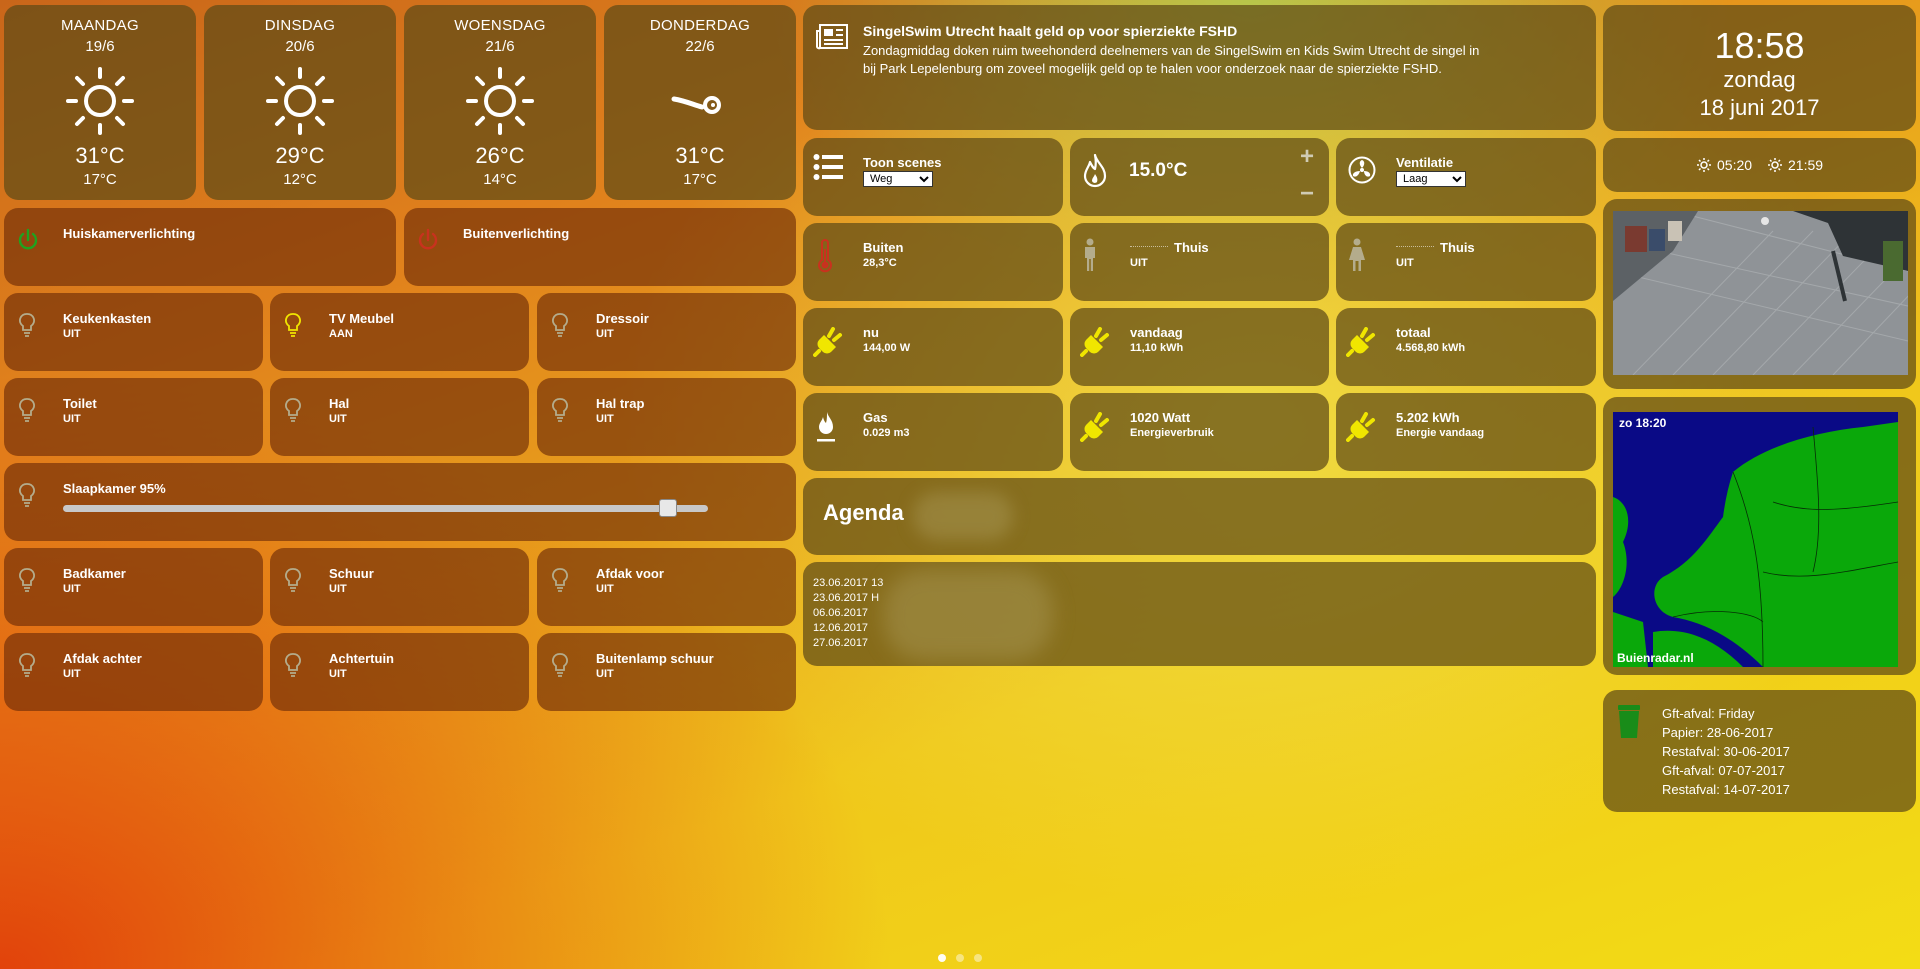 The width and height of the screenshot is (1920, 969). Describe the element at coordinates (1139, 263) in the screenshot. I see `presence-state: UIT` at that location.